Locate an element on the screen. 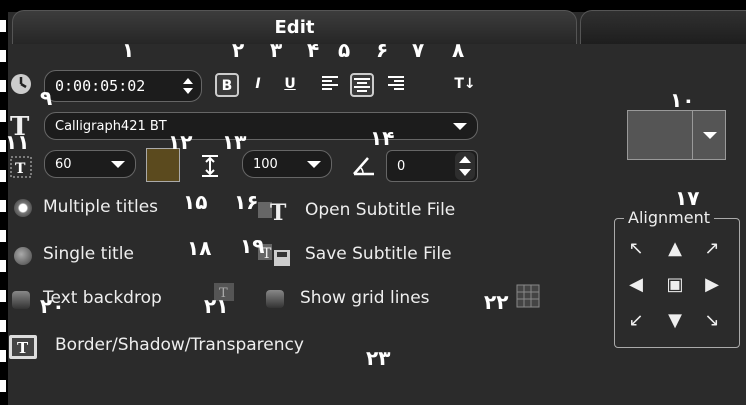 The height and width of the screenshot is (405, 746). line-spacing-icon is located at coordinates (210, 168).